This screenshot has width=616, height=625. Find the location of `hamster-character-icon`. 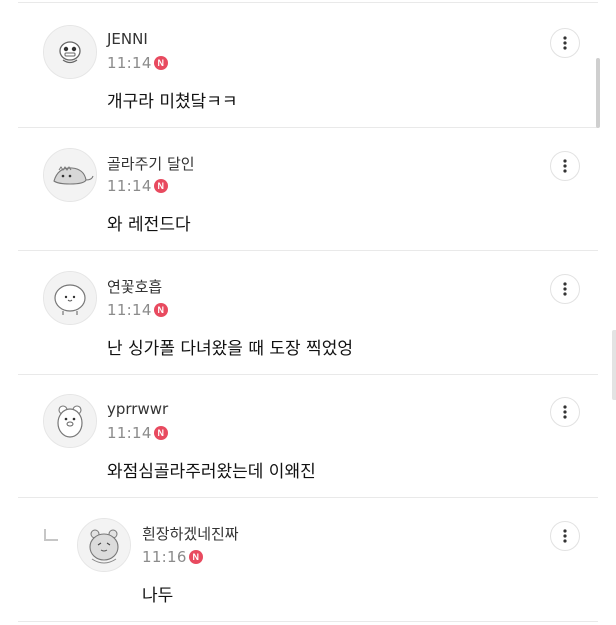

hamster-character-icon is located at coordinates (104, 545).